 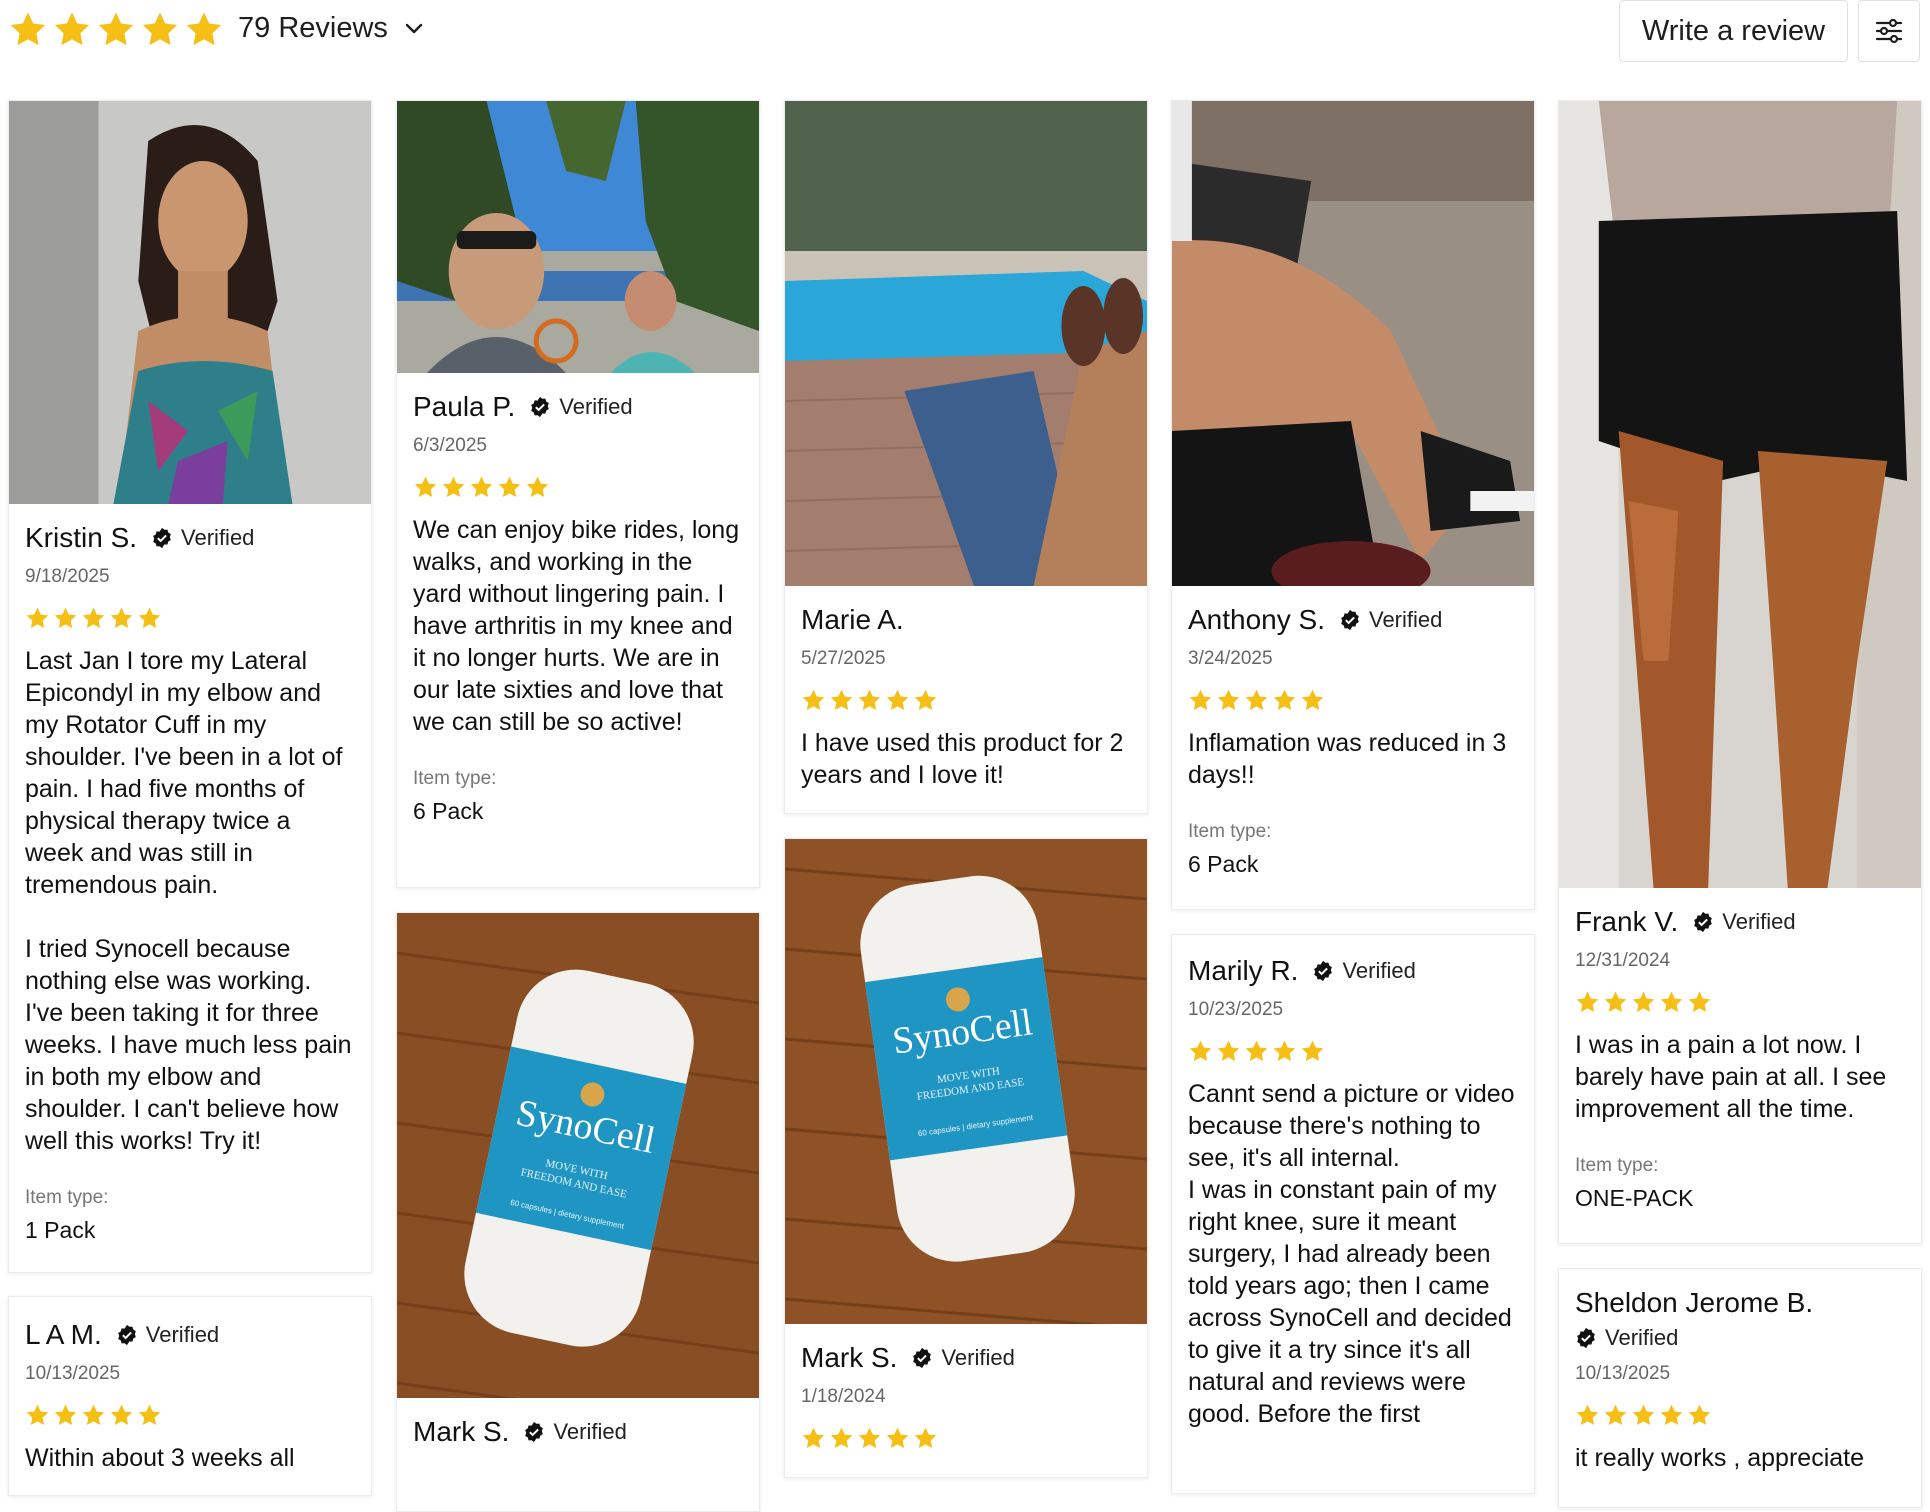 I want to click on reviewer-name: Frank V., so click(x=1627, y=921).